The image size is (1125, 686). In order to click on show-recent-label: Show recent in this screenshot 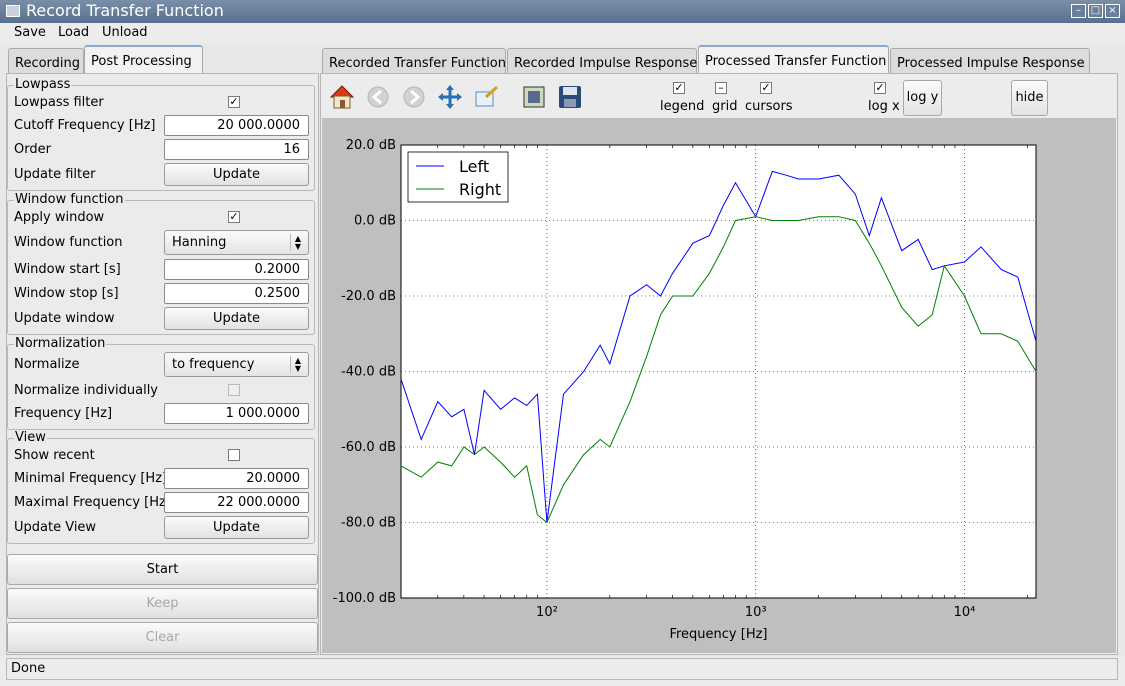, I will do `click(54, 455)`.